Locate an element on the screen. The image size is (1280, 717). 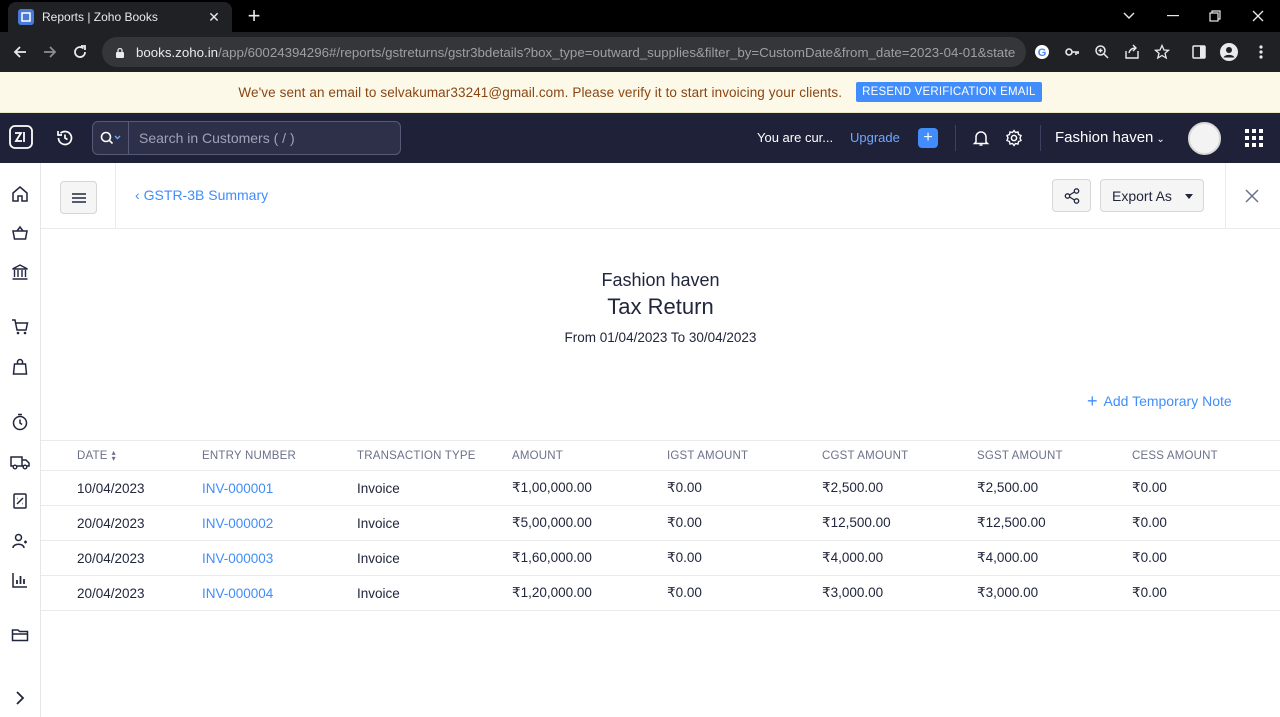
contacts-icon is located at coordinates (20, 541).